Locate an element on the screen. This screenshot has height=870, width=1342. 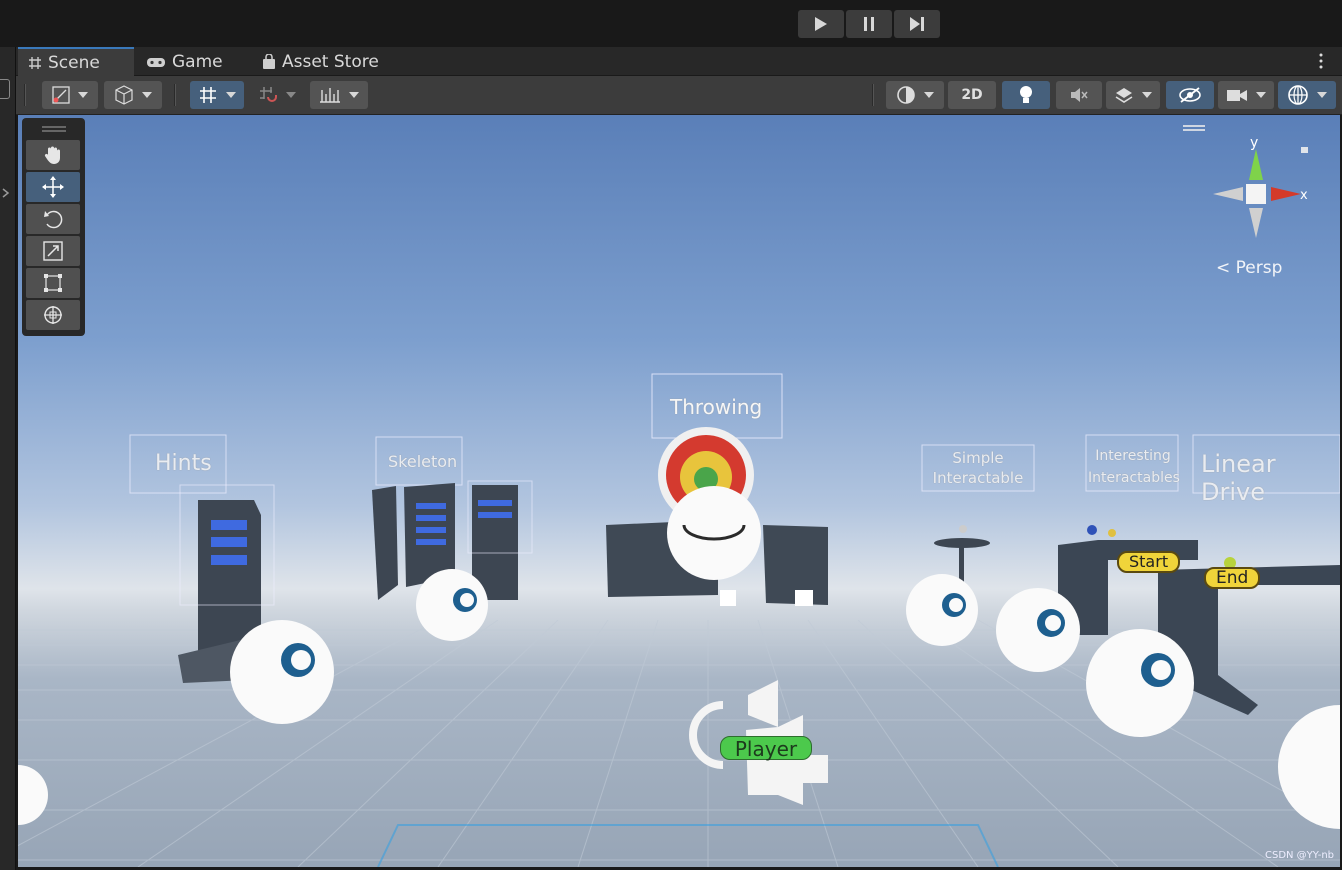
transform-icon is located at coordinates (53, 315).